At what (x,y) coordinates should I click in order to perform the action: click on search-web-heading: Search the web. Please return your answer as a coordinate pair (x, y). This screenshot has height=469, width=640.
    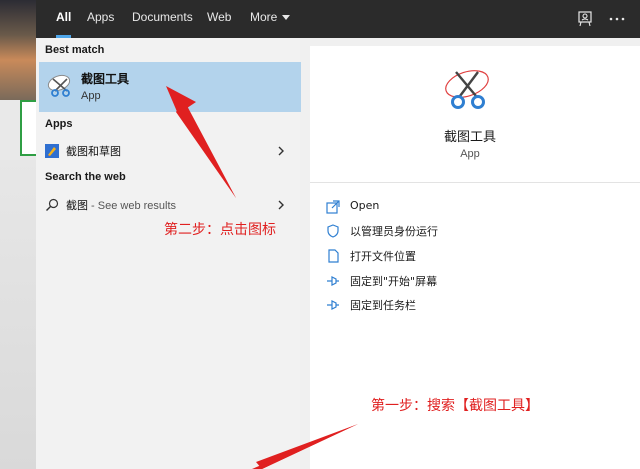
    Looking at the image, I should click on (85, 177).